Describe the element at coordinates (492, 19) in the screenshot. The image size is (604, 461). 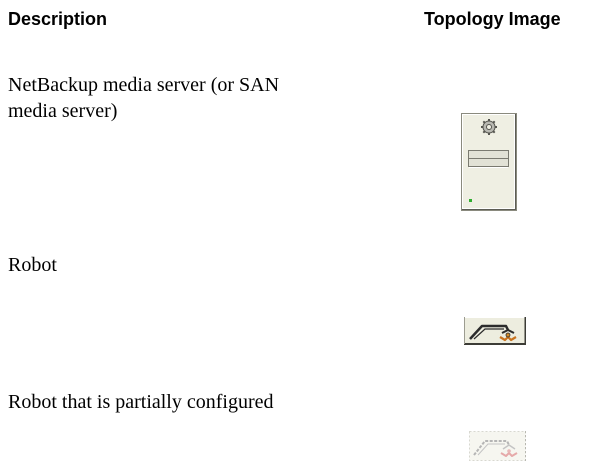
I see `table-header-topology-image: Topology Image` at that location.